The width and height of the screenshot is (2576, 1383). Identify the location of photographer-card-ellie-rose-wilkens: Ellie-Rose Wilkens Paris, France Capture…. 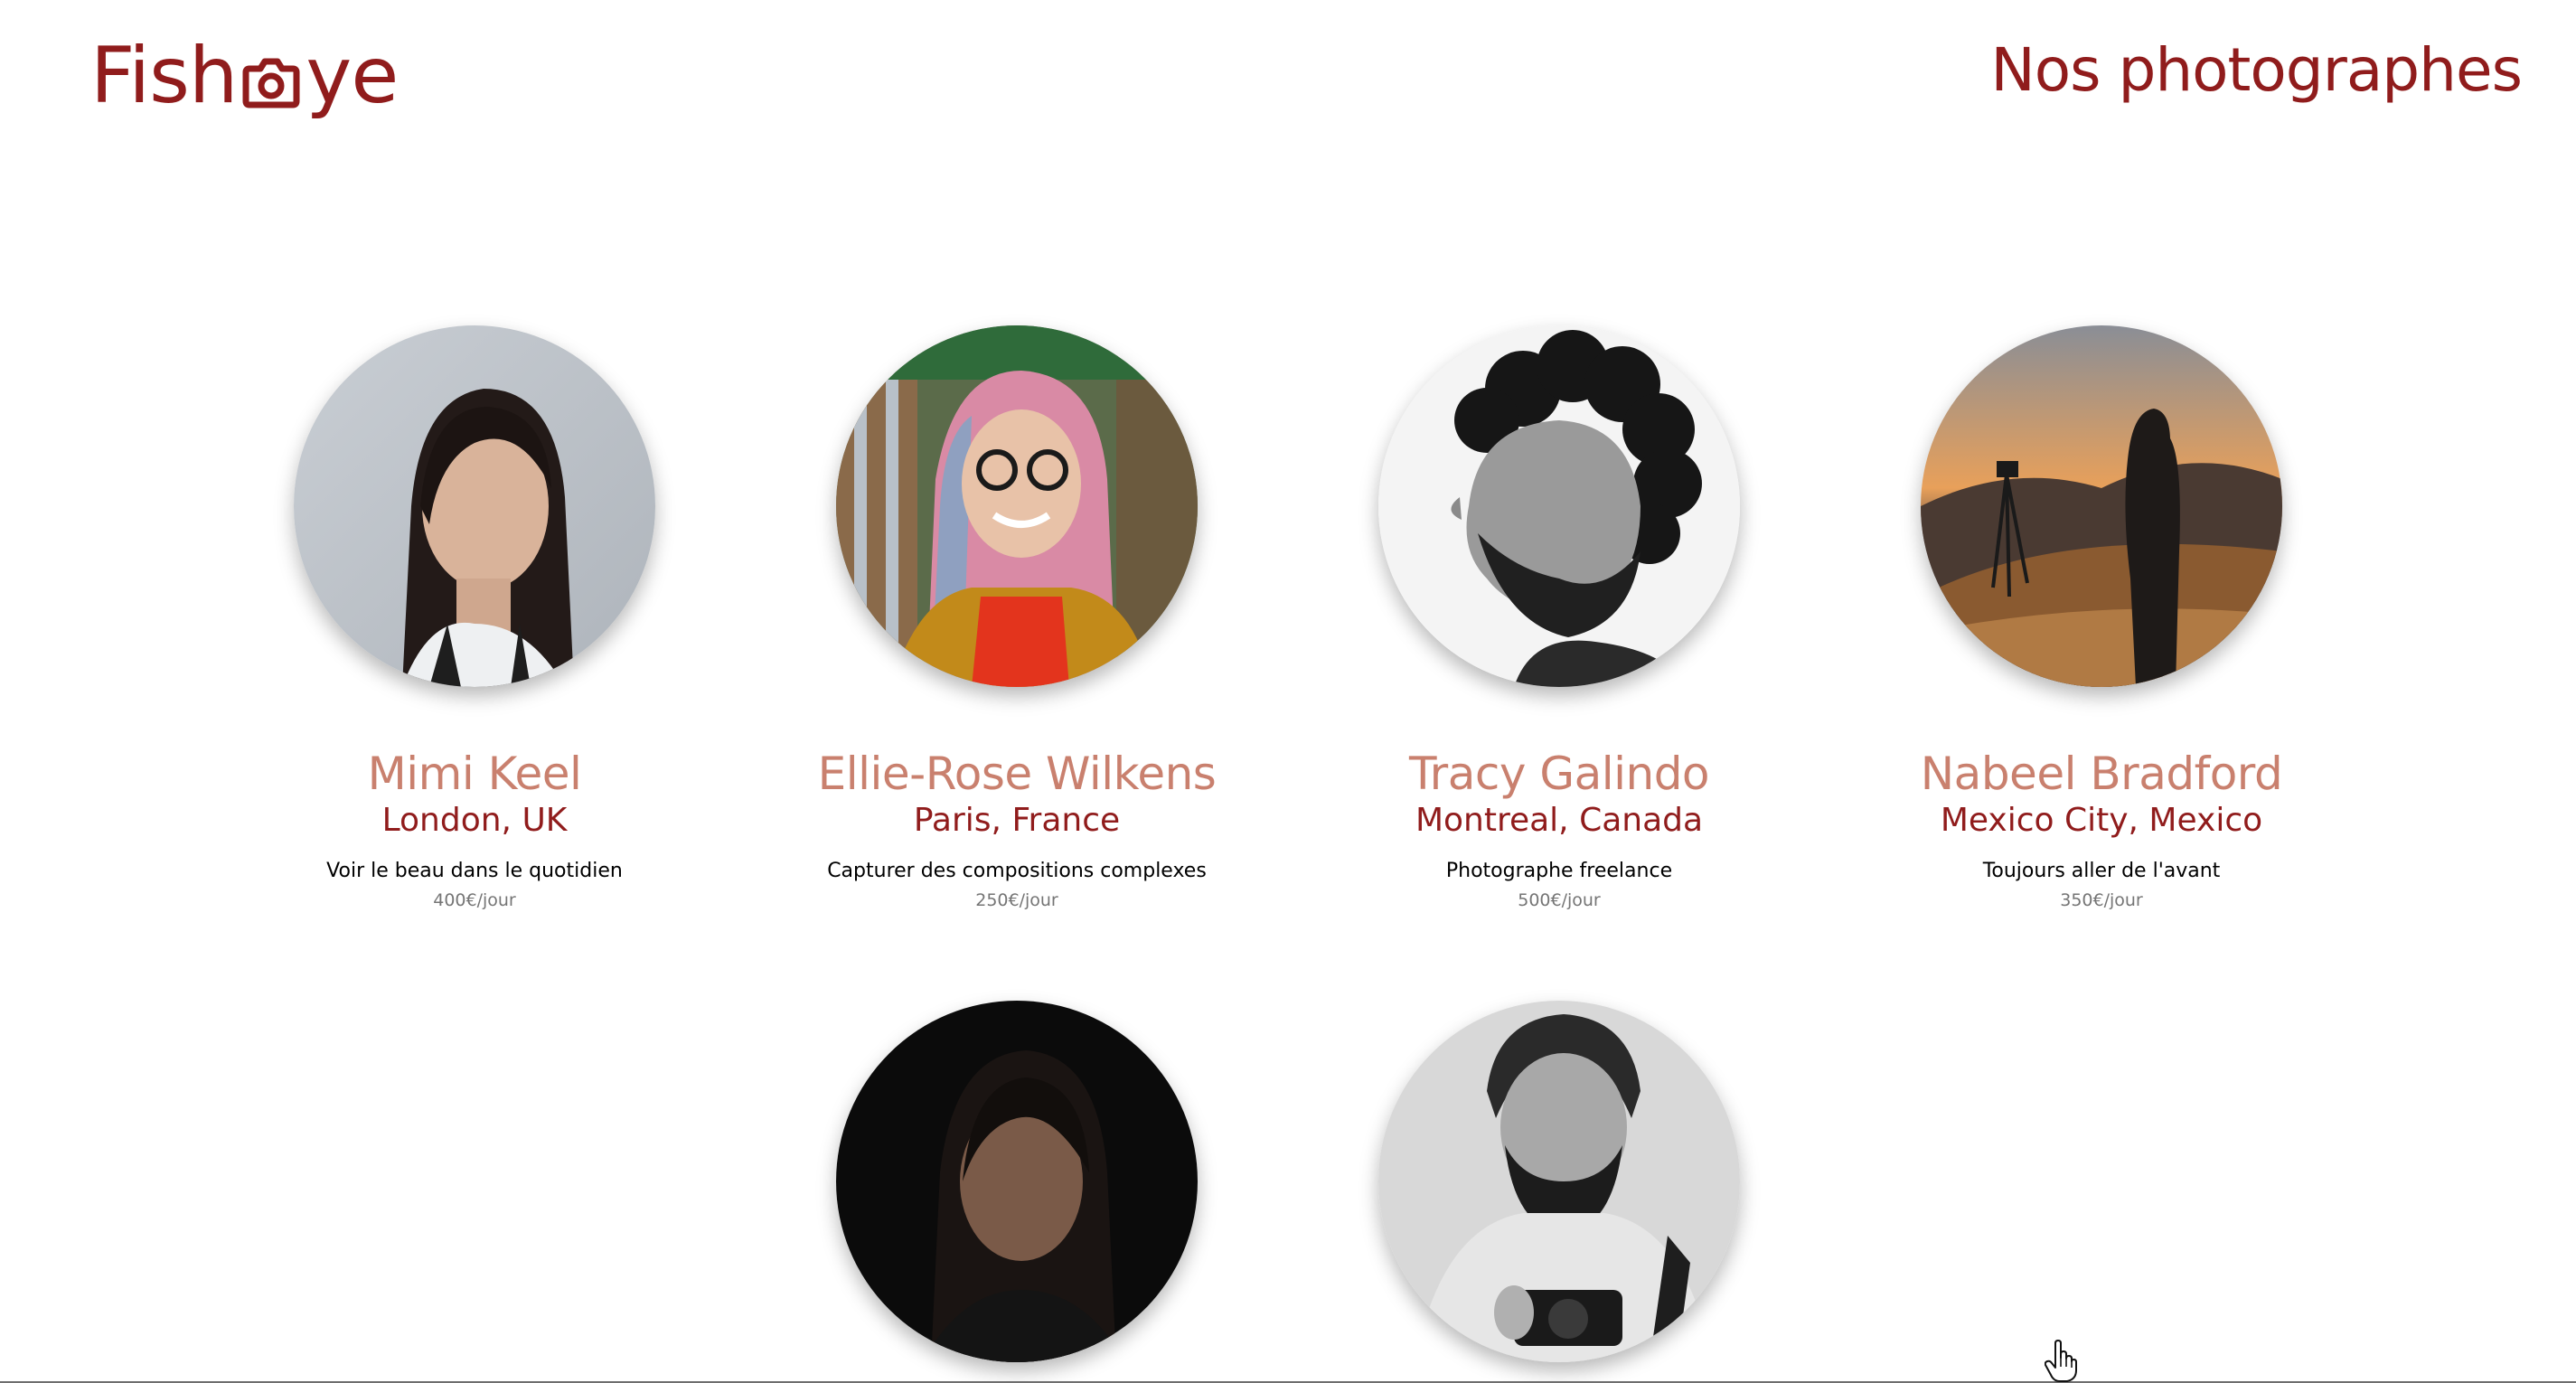
(1017, 620).